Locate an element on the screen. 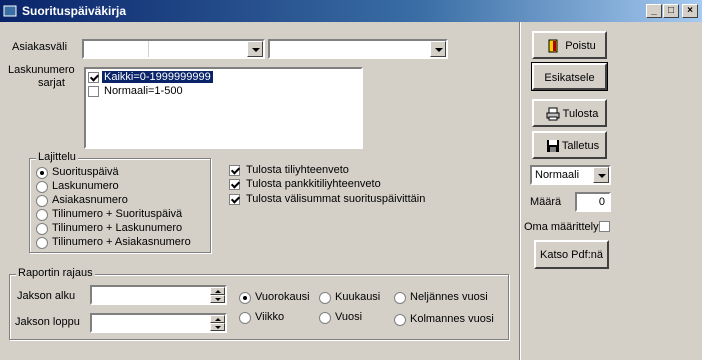  minimize-button: _ is located at coordinates (654, 11).